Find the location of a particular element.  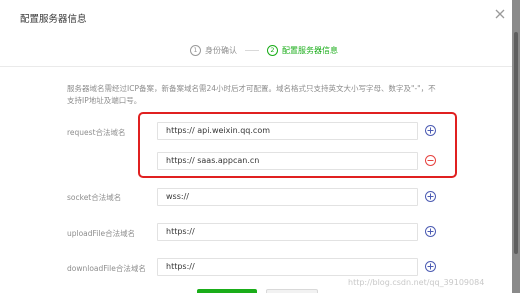

step-number: 1 is located at coordinates (195, 50).